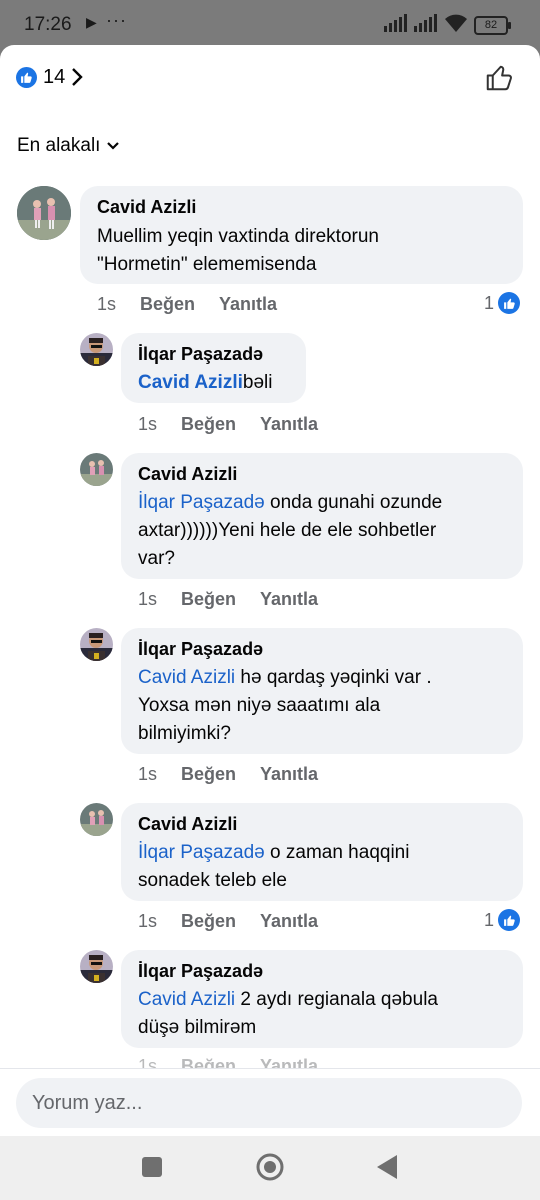  I want to click on reaction-count: 14, so click(54, 76).